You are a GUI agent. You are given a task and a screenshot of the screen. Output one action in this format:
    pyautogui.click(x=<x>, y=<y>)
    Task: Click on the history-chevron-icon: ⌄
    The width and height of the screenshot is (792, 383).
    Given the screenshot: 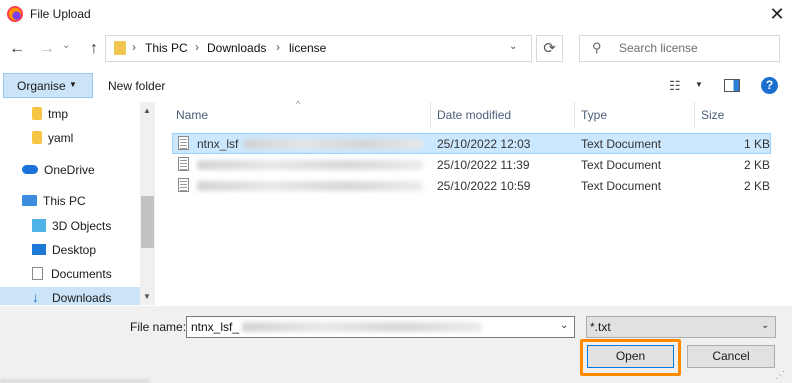 What is the action you would take?
    pyautogui.click(x=69, y=45)
    